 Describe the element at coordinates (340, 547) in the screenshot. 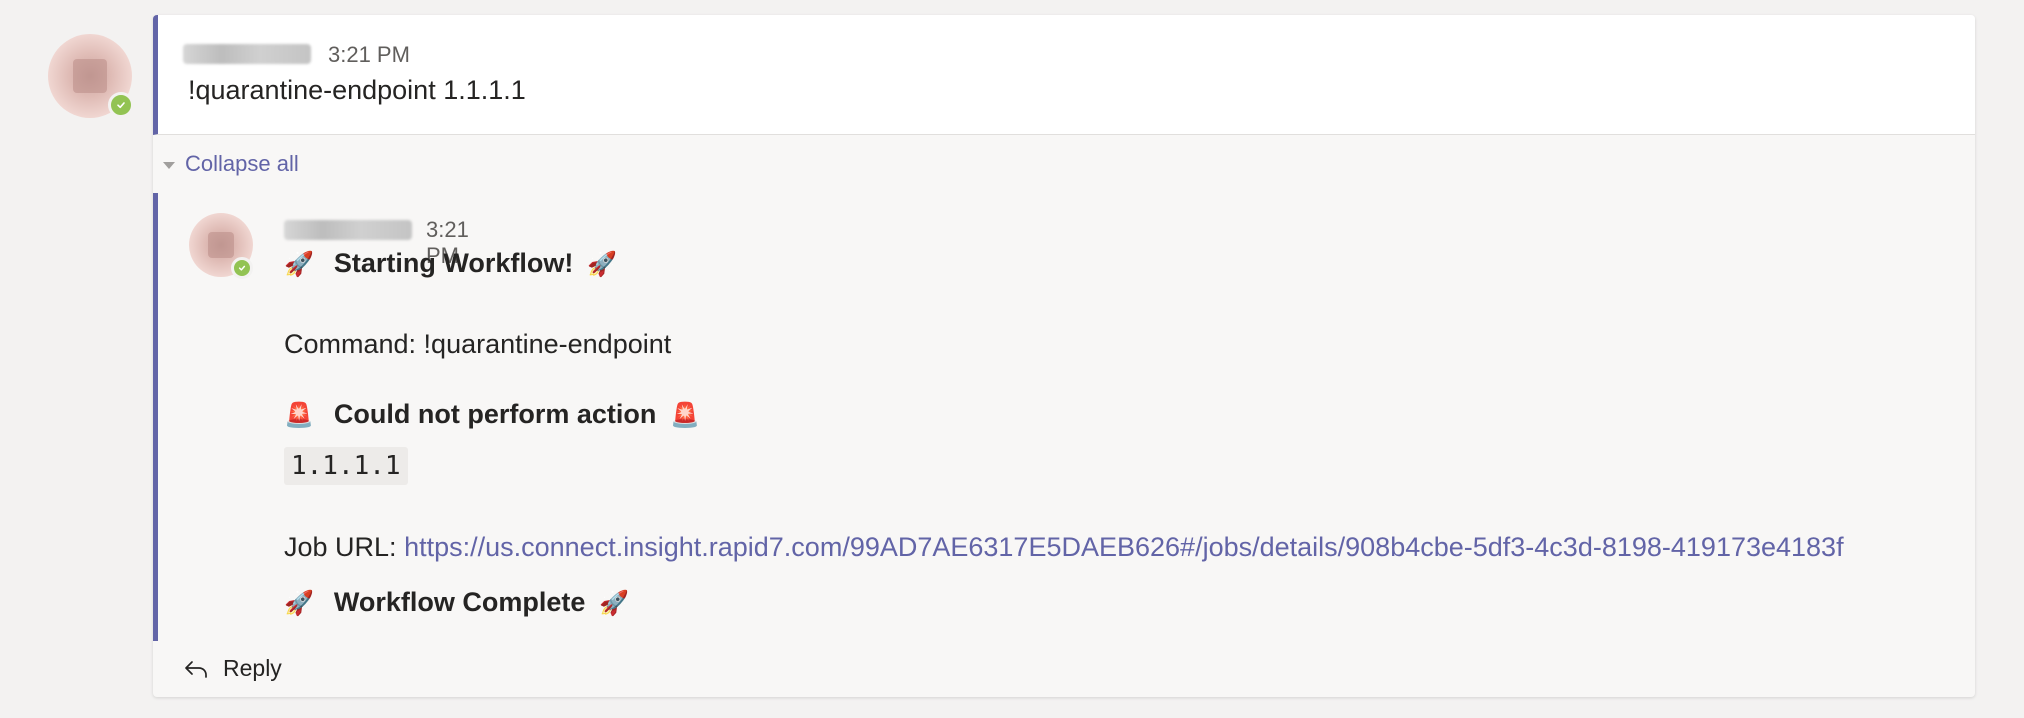

I see `job-url-label: Job URL:` at that location.